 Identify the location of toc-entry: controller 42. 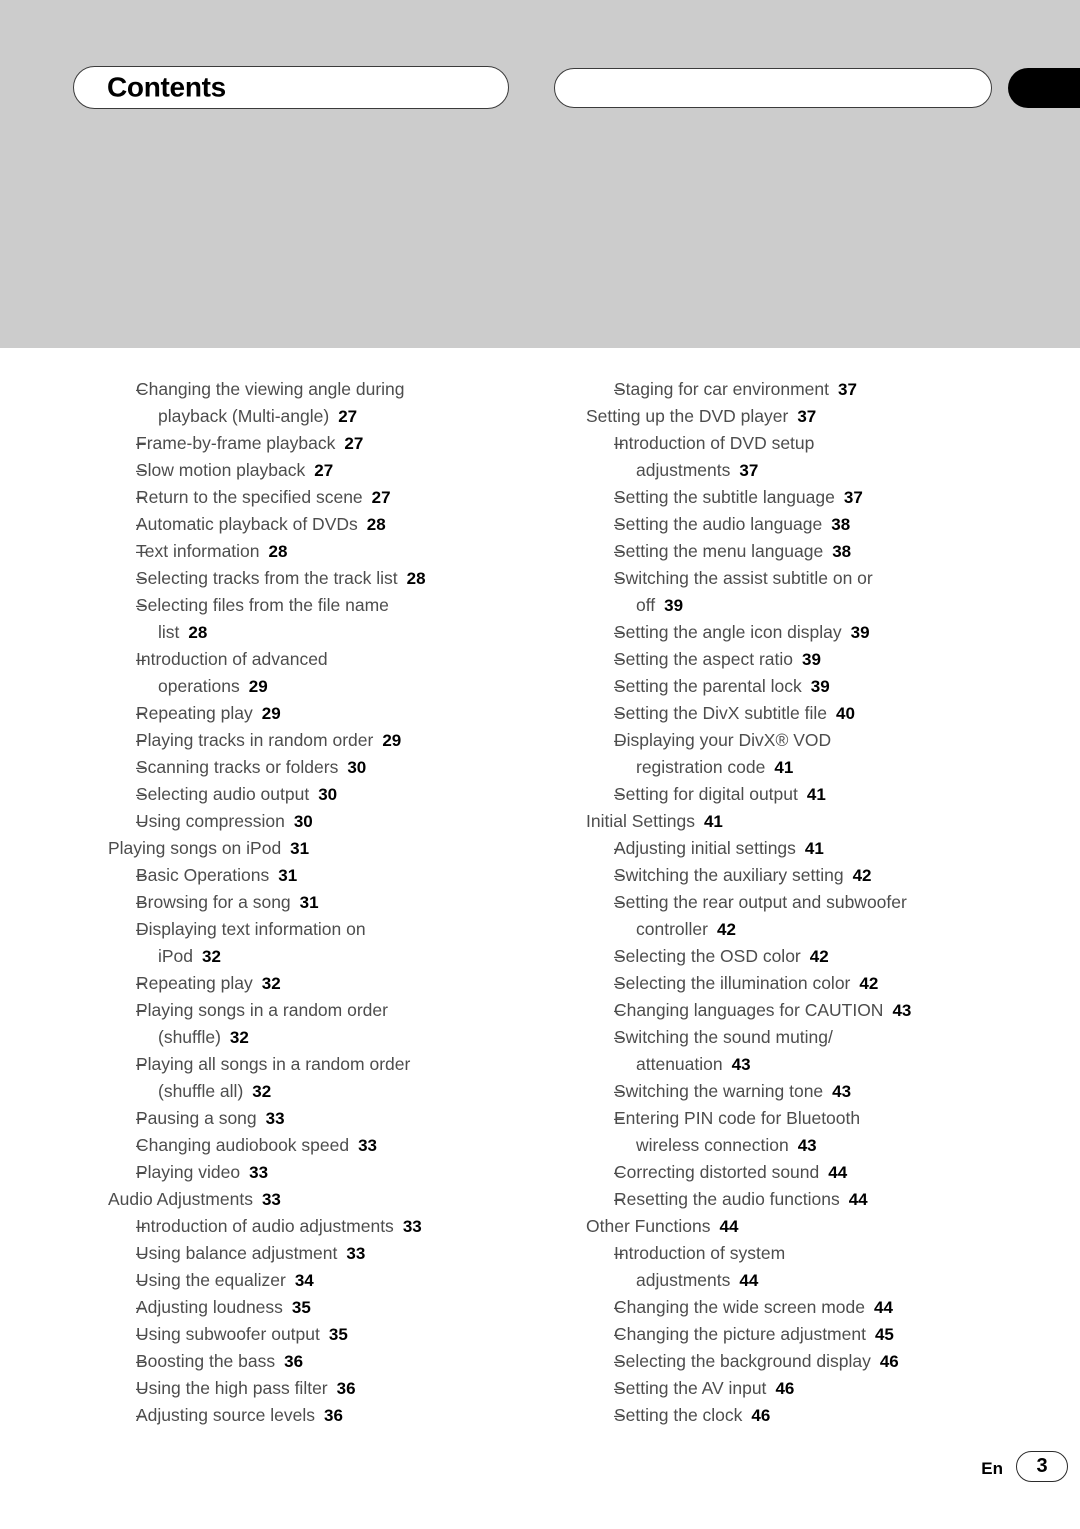
(801, 929).